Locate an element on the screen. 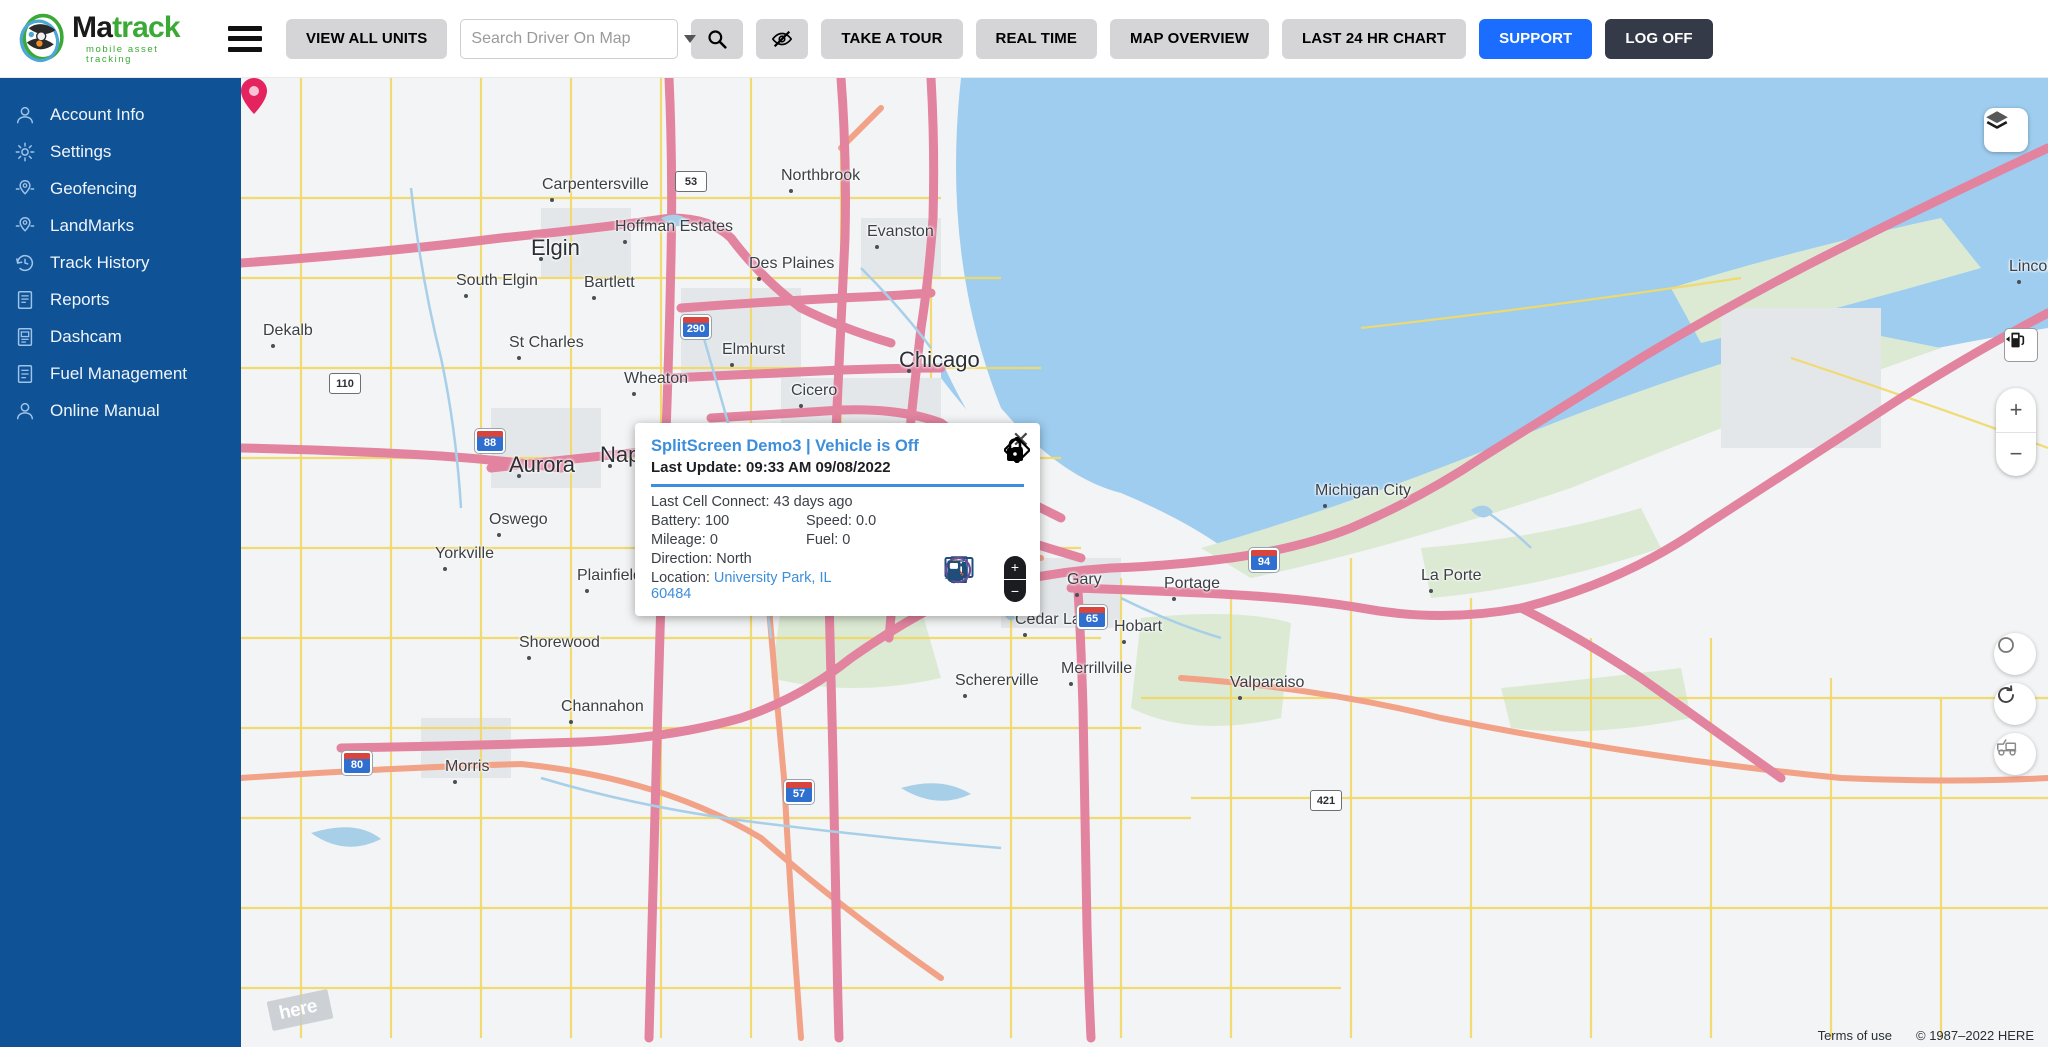  view-all-units-button: VIEW ALL UNITS is located at coordinates (367, 38).